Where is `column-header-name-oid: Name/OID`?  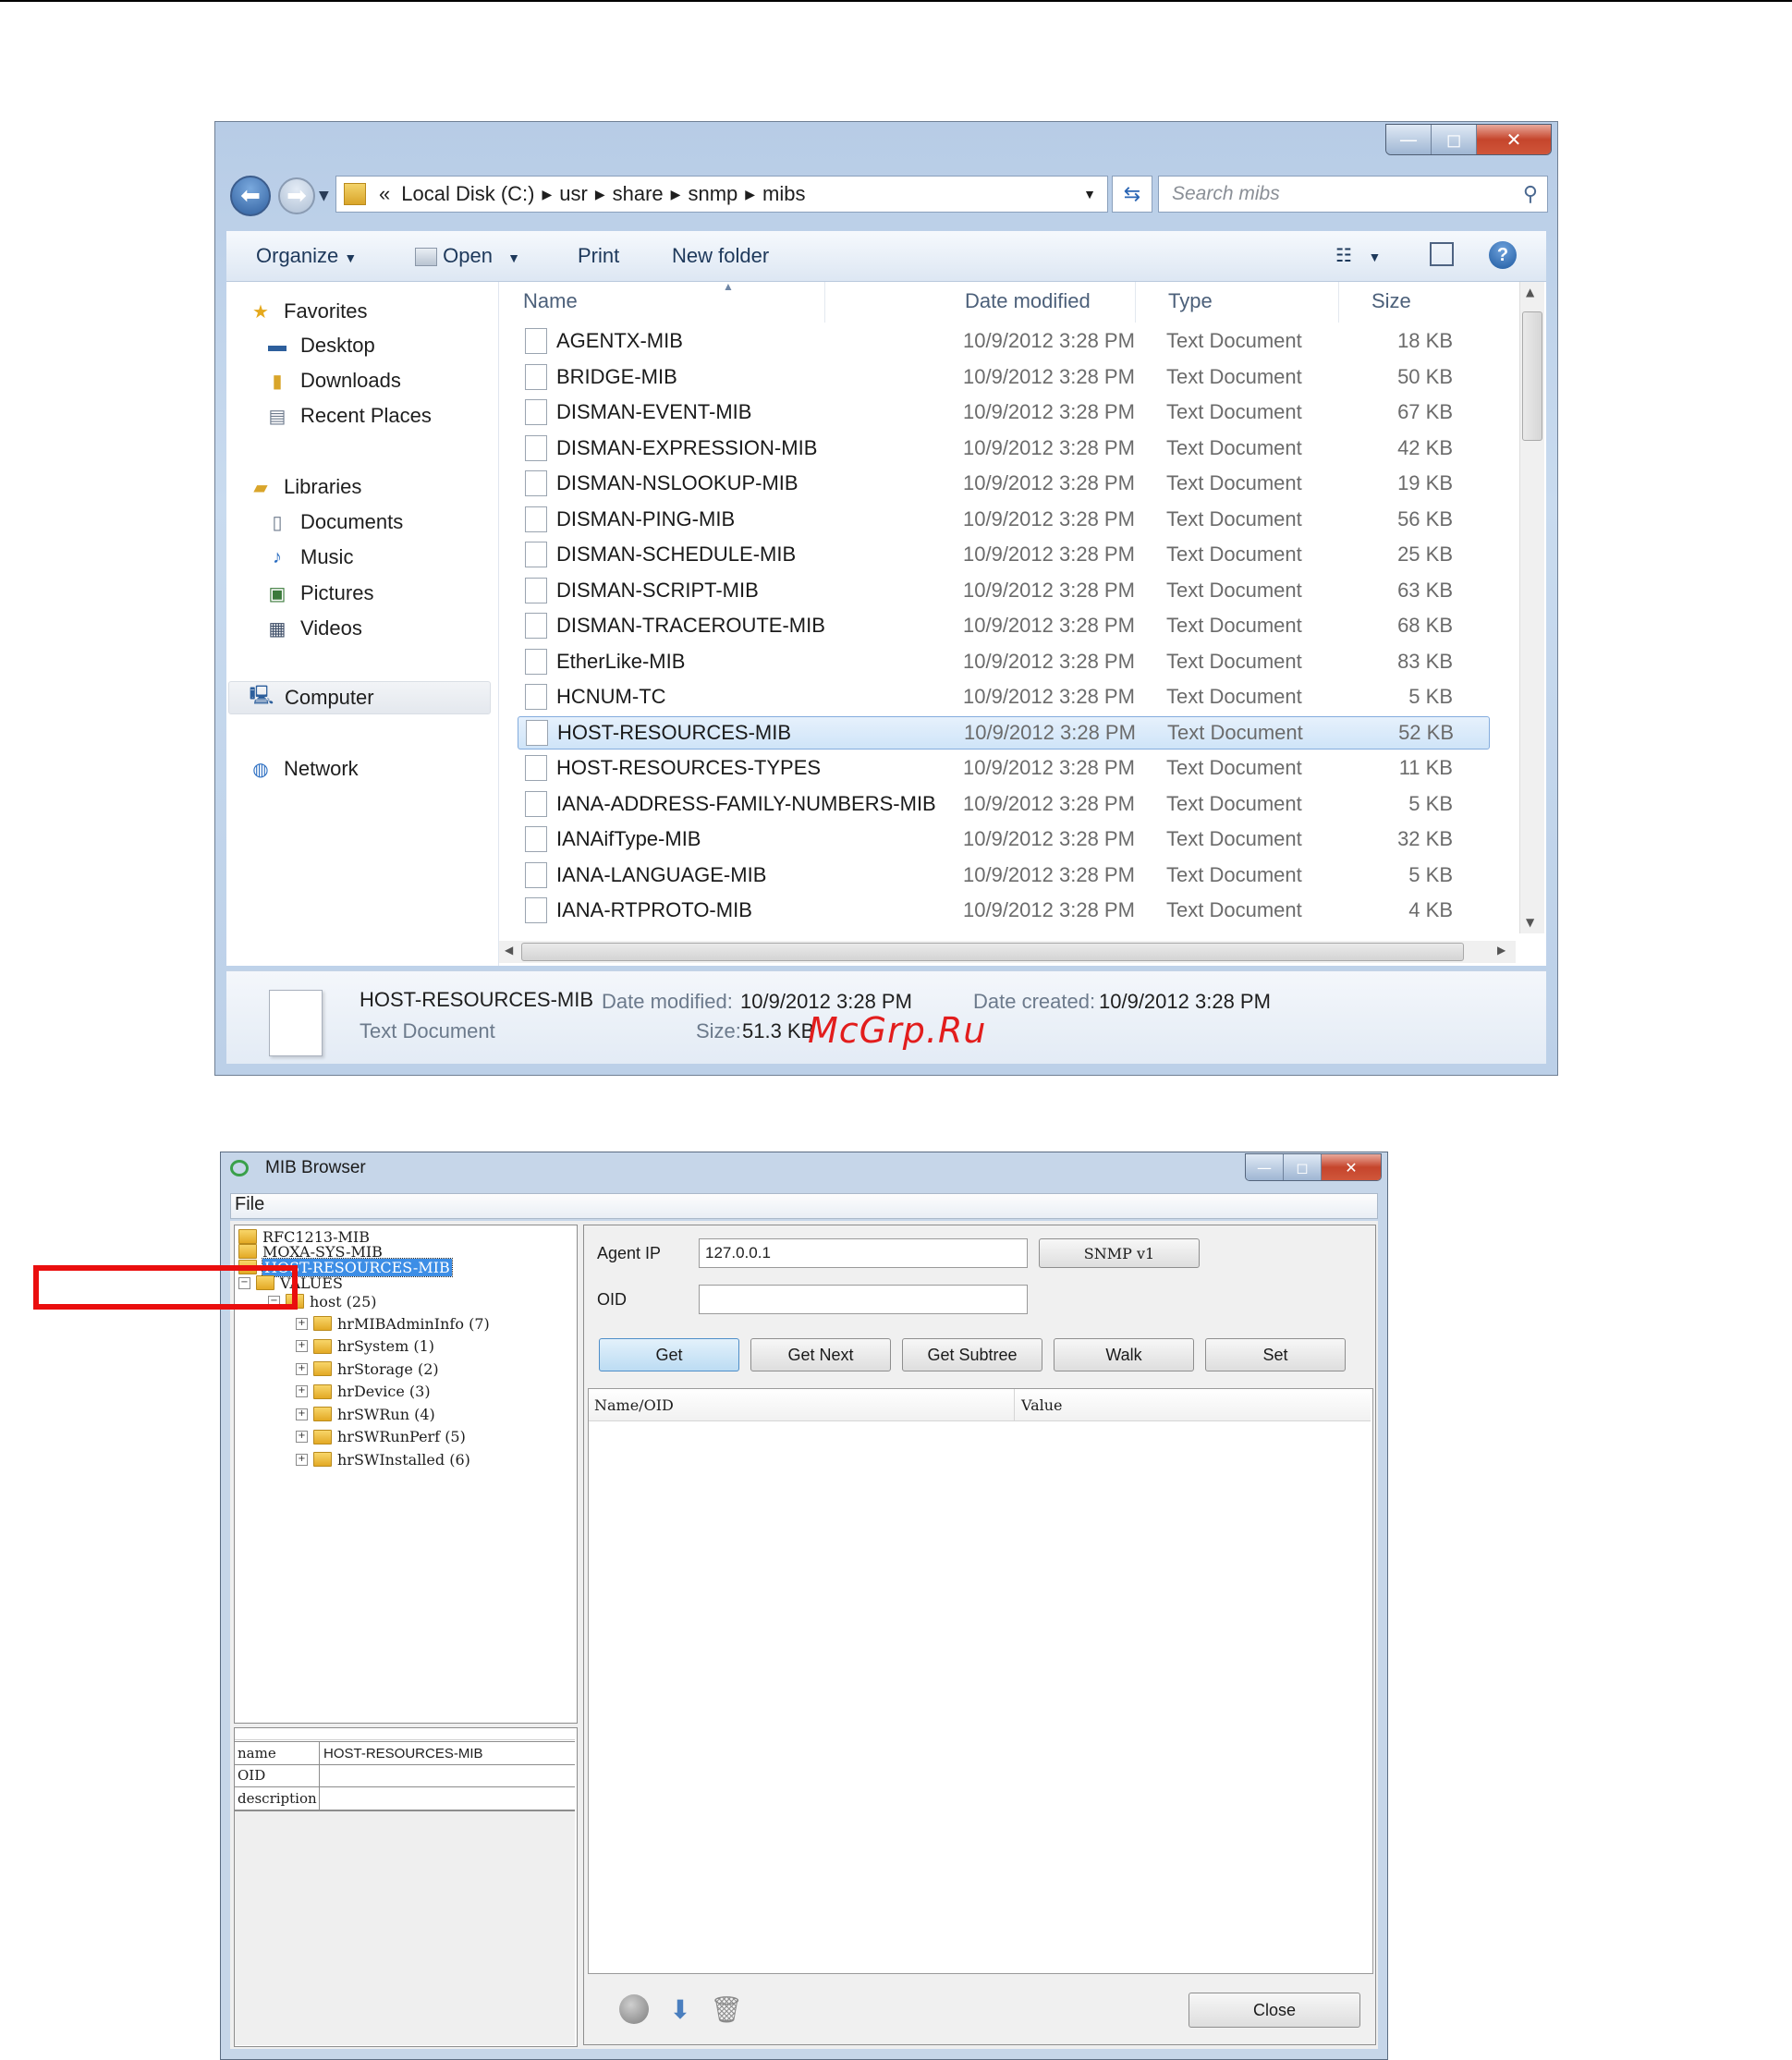
column-header-name-oid: Name/OID is located at coordinates (634, 1405).